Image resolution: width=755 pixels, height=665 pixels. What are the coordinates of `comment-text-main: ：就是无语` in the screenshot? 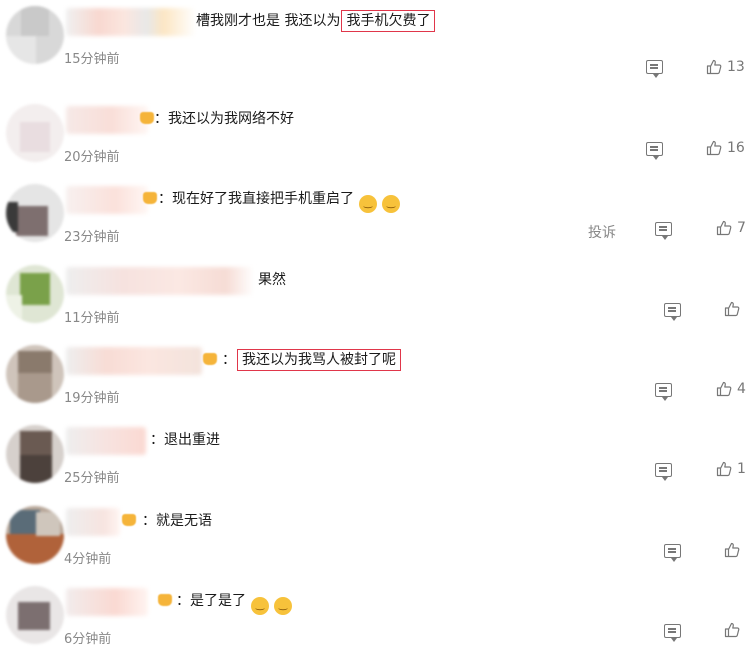 It's located at (177, 521).